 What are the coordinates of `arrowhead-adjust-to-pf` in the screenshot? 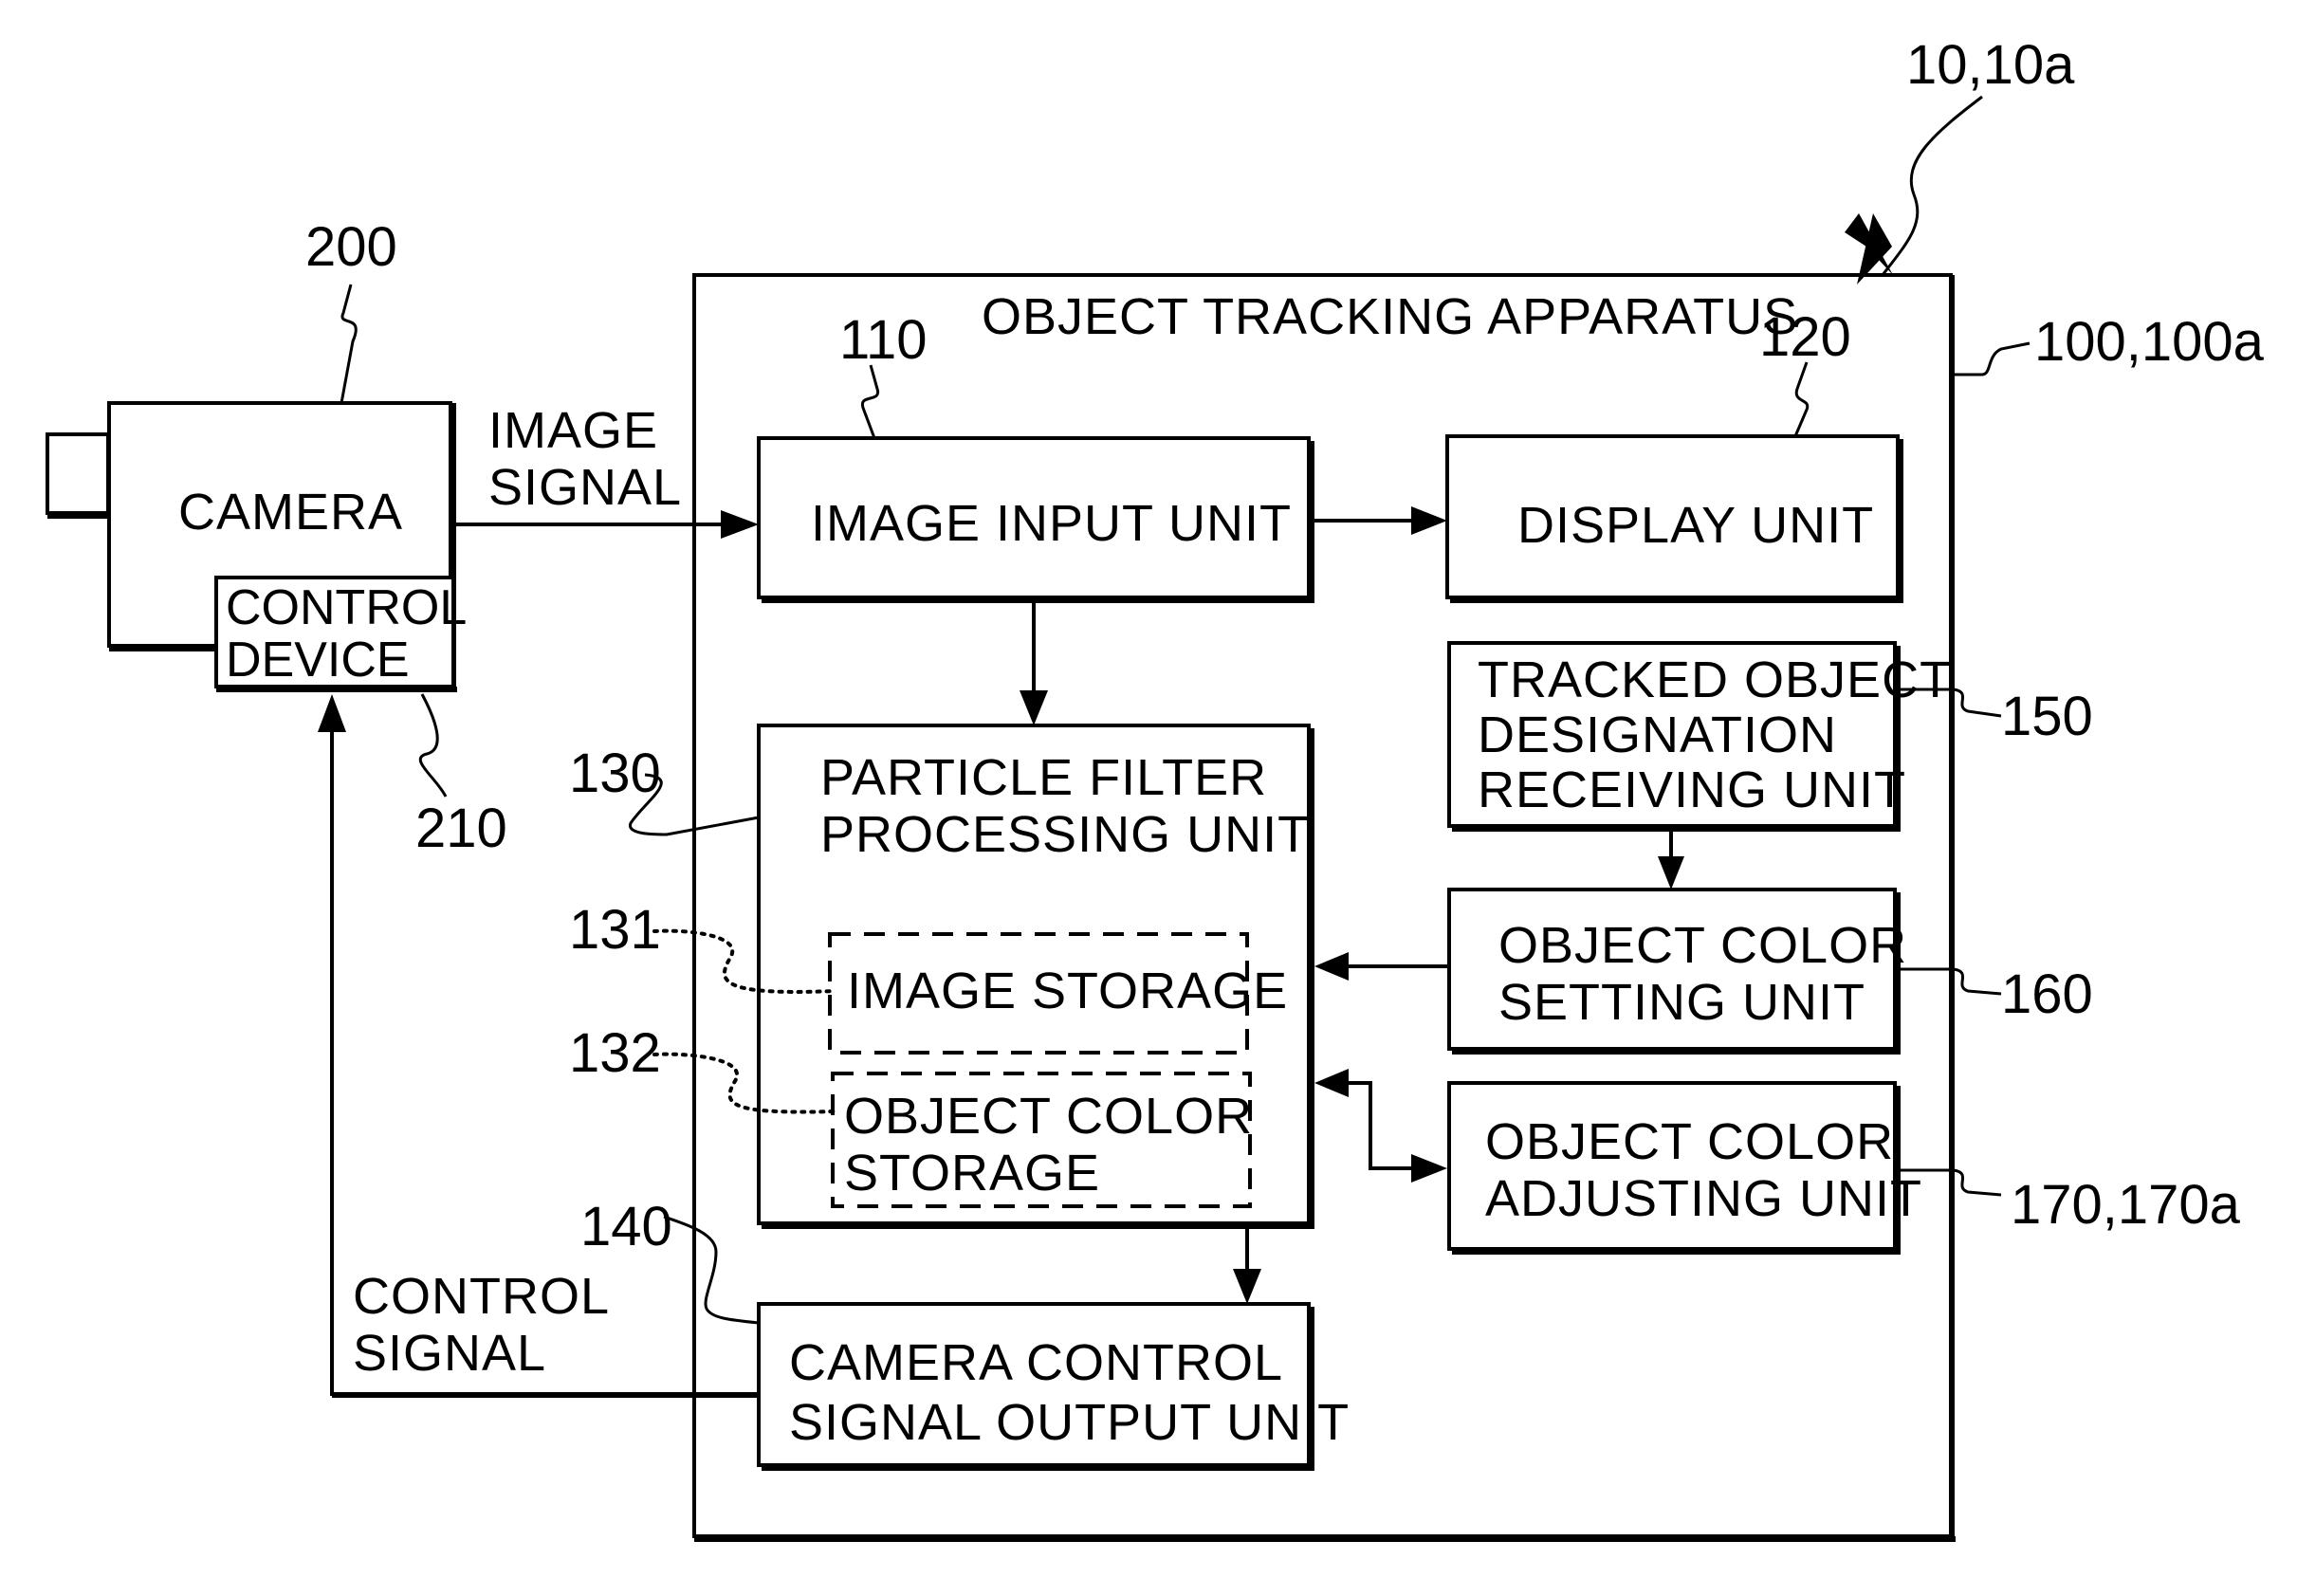 It's located at (1332, 1083).